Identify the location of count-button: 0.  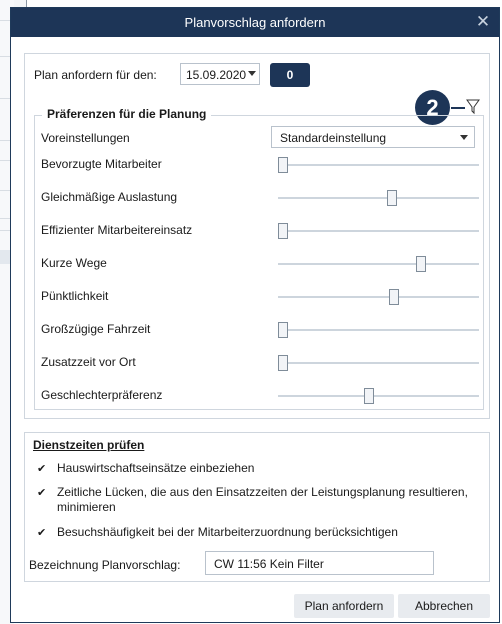
(290, 75).